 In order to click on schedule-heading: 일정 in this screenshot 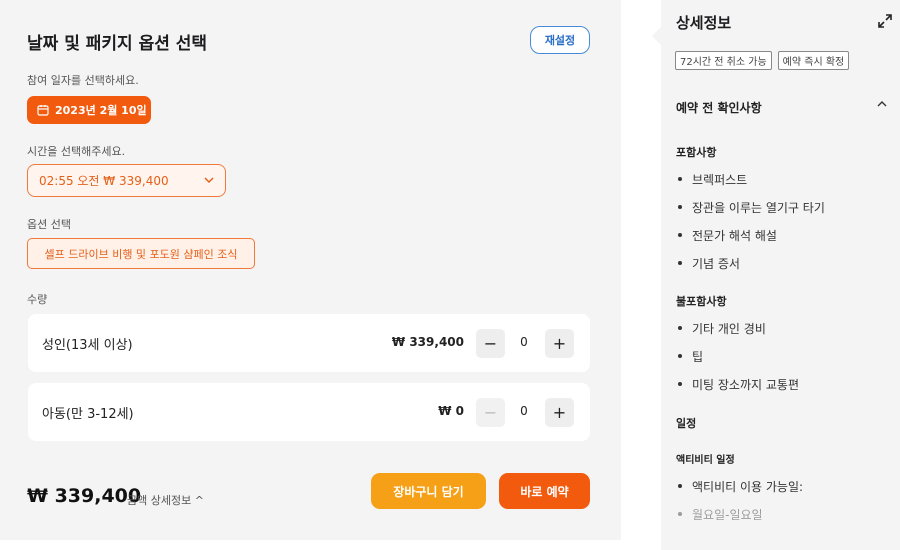, I will do `click(686, 423)`.